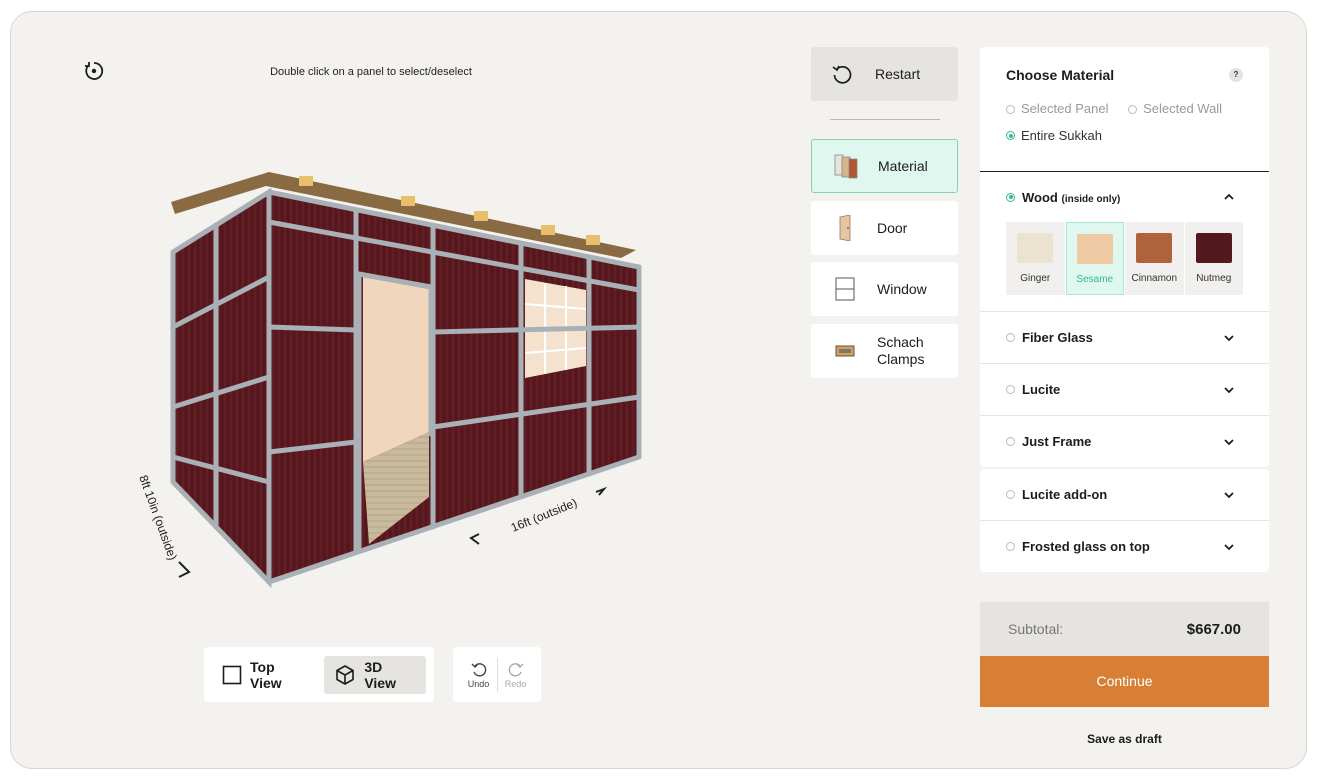 Image resolution: width=1317 pixels, height=780 pixels. I want to click on swatch-cinnamon: Cinnamon, so click(1154, 258).